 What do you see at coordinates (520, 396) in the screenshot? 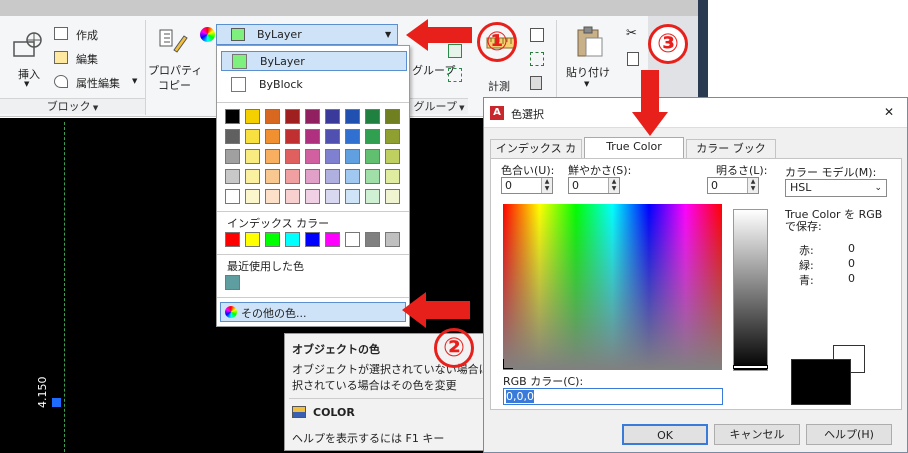
I see `rgb-color-value: 0,0,0` at bounding box center [520, 396].